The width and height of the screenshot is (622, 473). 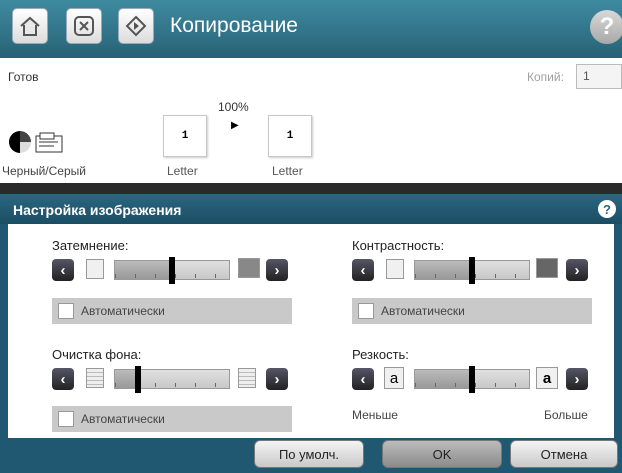 I want to click on stop-icon, so click(x=84, y=26).